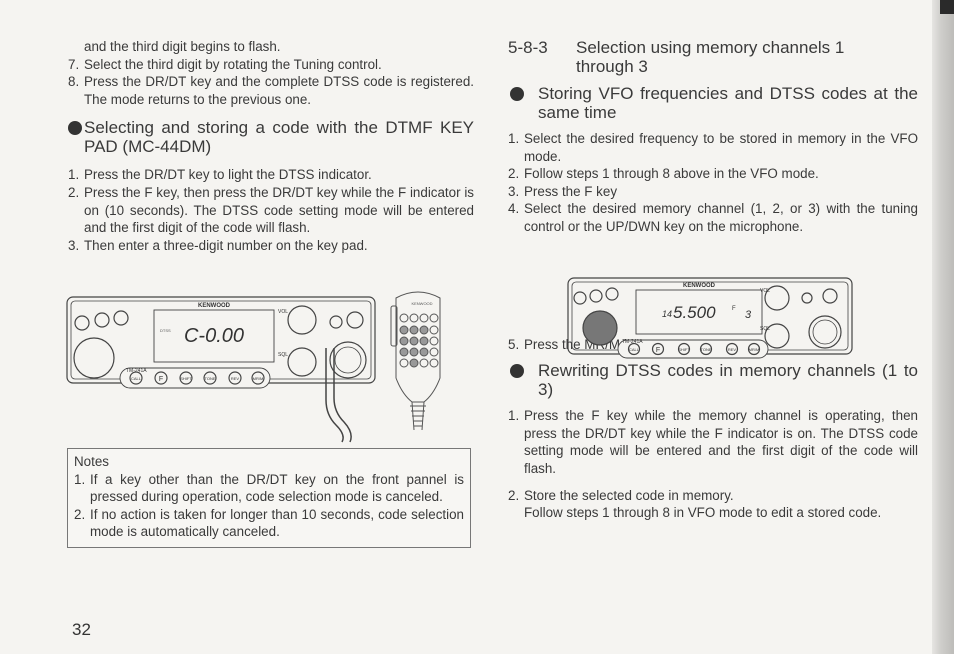 The height and width of the screenshot is (654, 954). I want to click on mic-brand-label: KENWOOD, so click(421, 303).